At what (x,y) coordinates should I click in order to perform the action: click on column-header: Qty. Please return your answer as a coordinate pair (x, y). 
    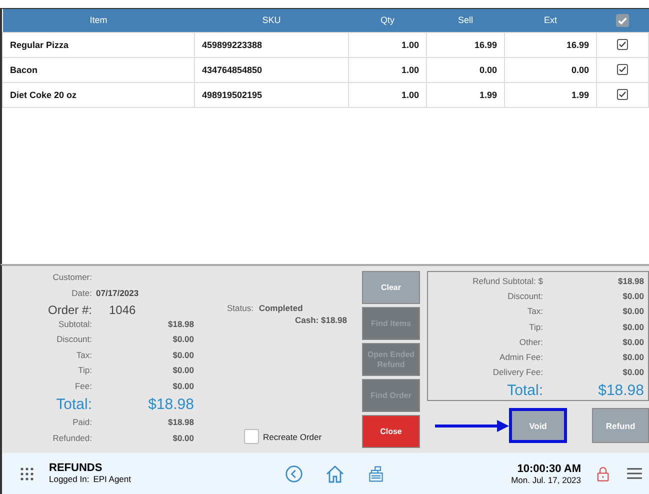
    Looking at the image, I should click on (387, 20).